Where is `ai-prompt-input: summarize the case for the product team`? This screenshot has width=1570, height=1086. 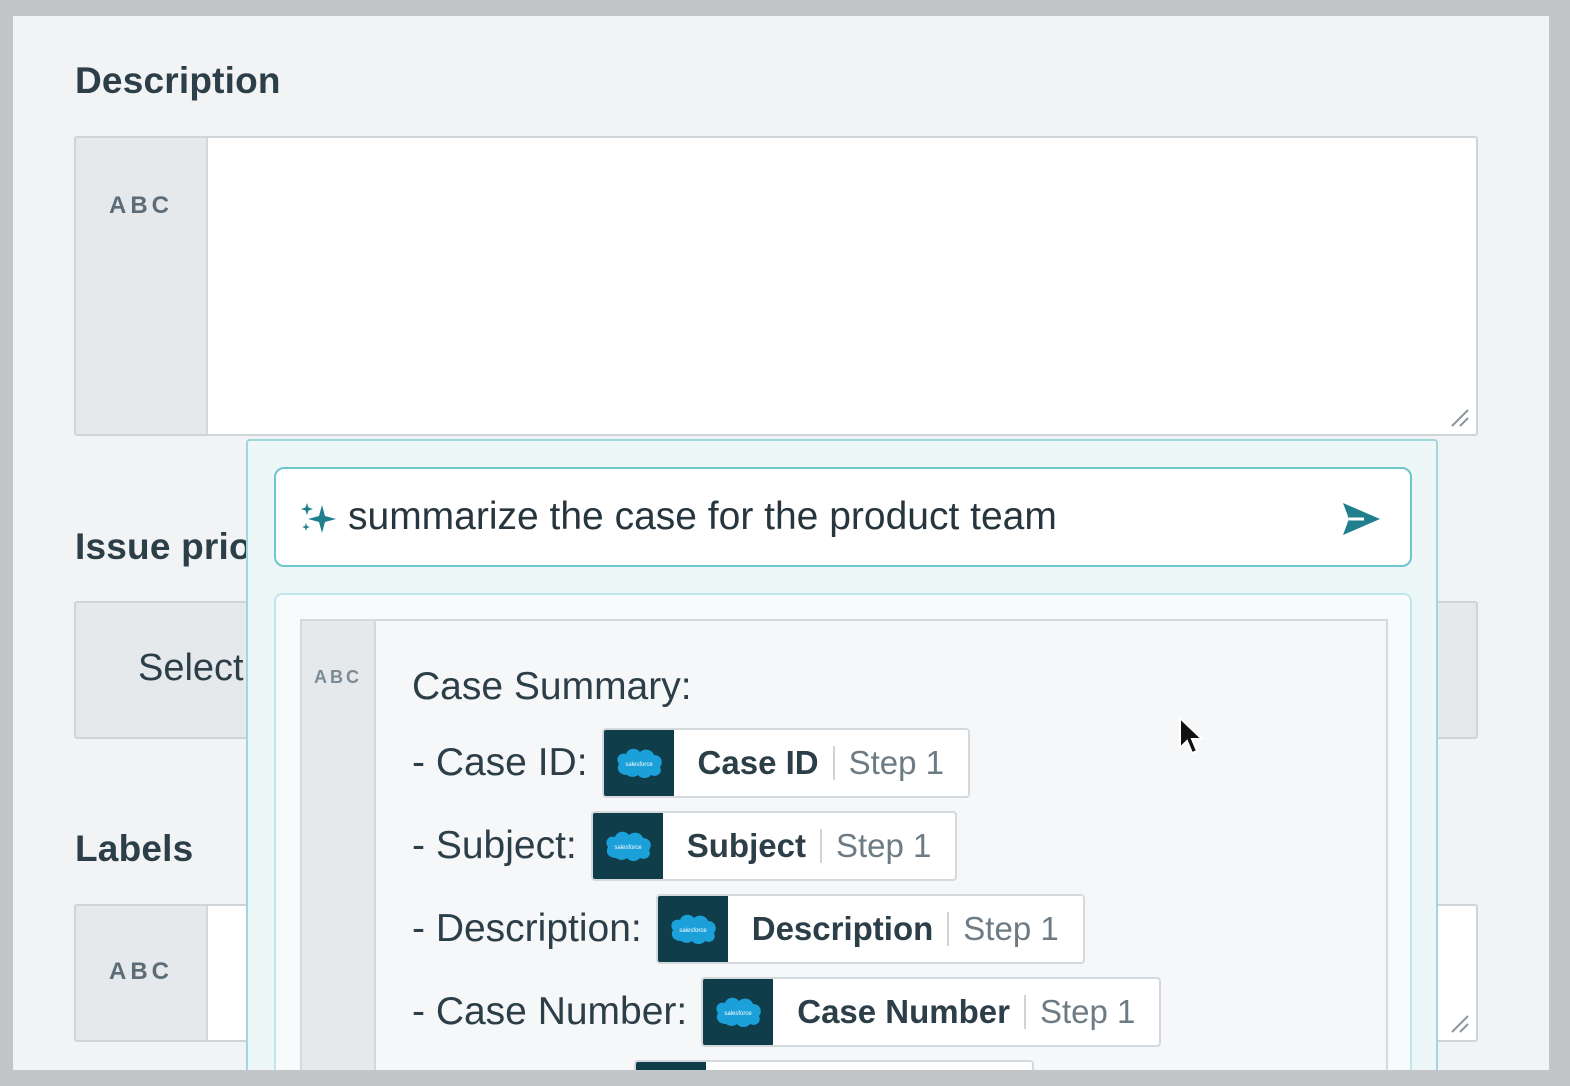
ai-prompt-input: summarize the case for the product team is located at coordinates (843, 517).